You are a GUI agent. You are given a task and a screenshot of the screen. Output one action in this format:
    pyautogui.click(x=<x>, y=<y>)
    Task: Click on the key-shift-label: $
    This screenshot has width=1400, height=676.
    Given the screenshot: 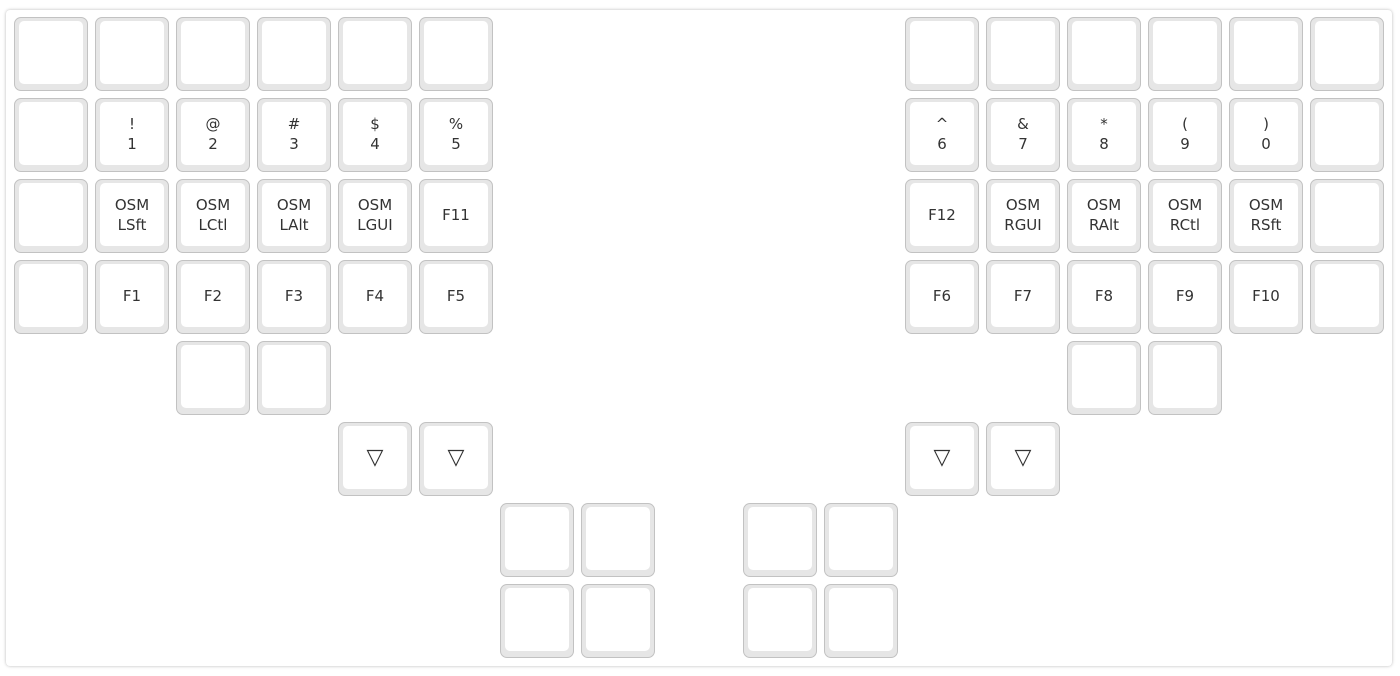 What is the action you would take?
    pyautogui.click(x=375, y=123)
    